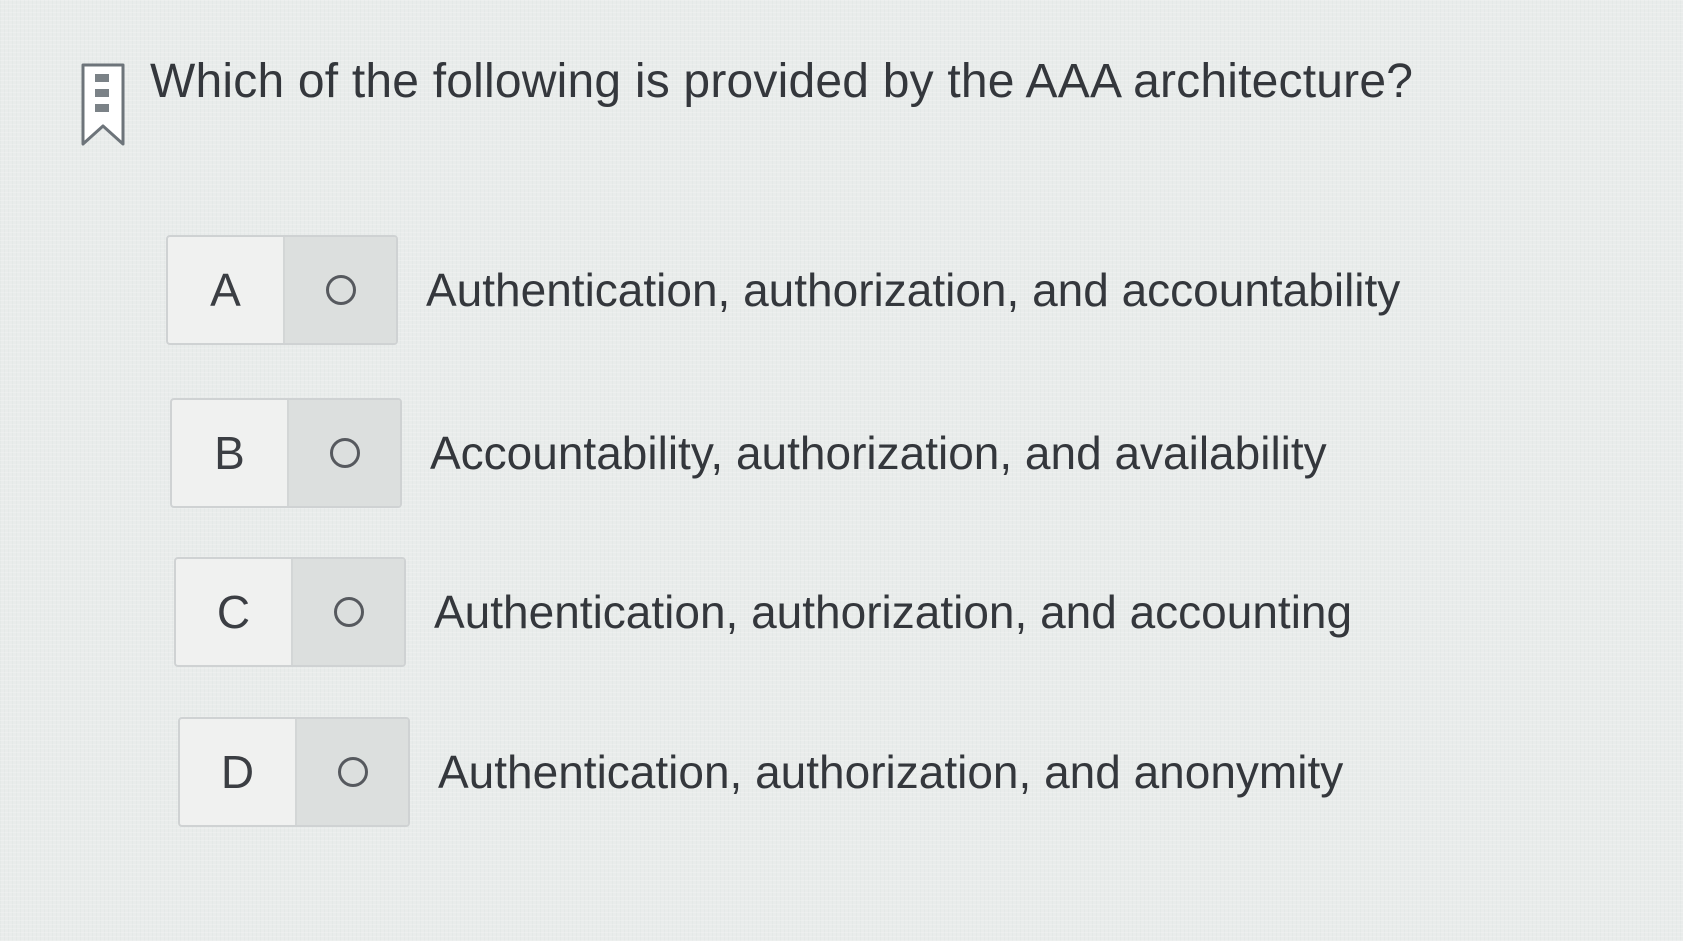  I want to click on option-letter: C, so click(234, 612).